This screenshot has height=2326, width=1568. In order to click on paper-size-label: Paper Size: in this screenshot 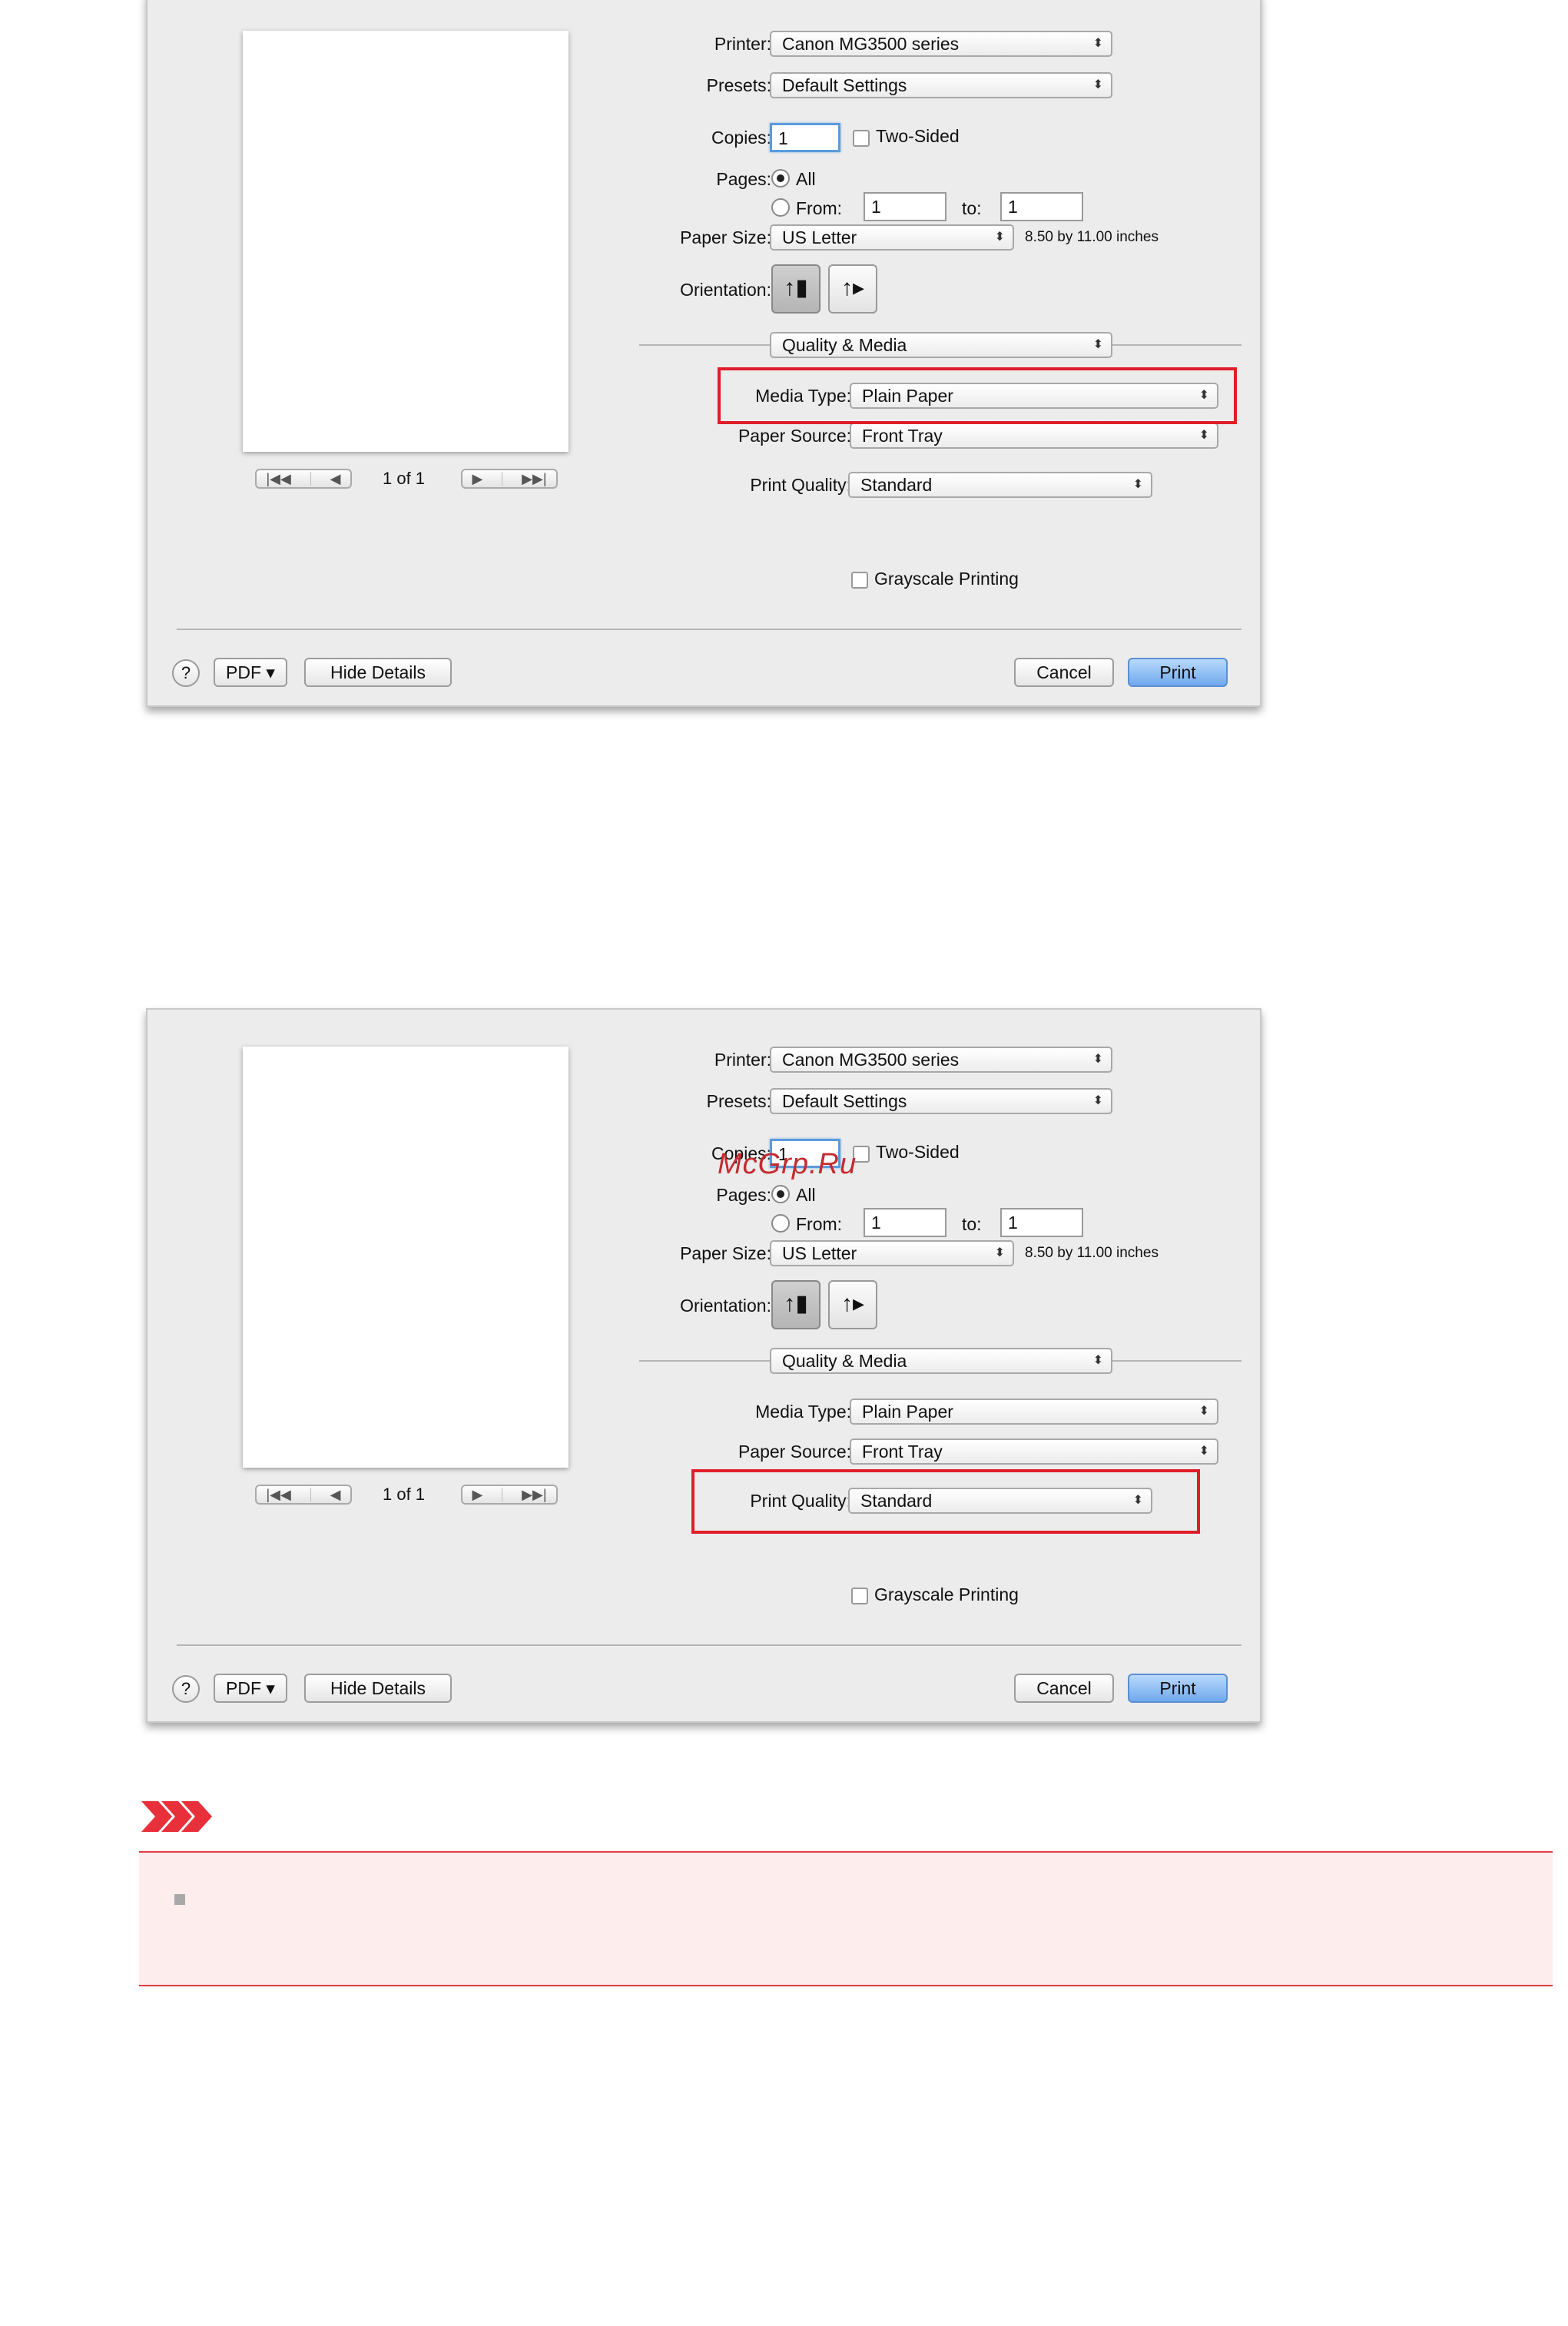, I will do `click(725, 1253)`.